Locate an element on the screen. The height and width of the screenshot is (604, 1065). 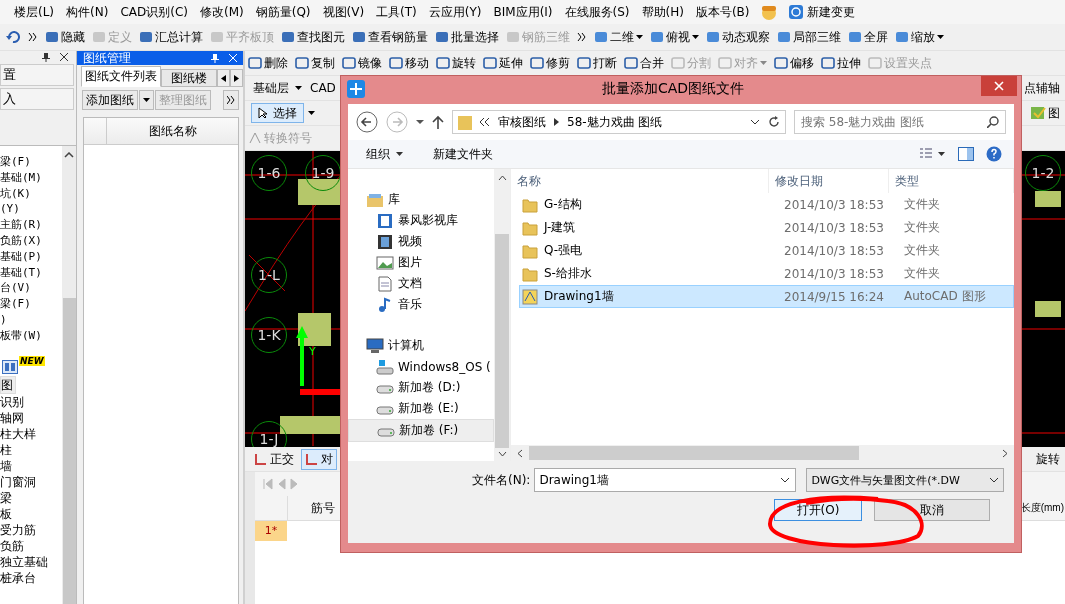
menu-item: 修改(M) is located at coordinates (222, 12).